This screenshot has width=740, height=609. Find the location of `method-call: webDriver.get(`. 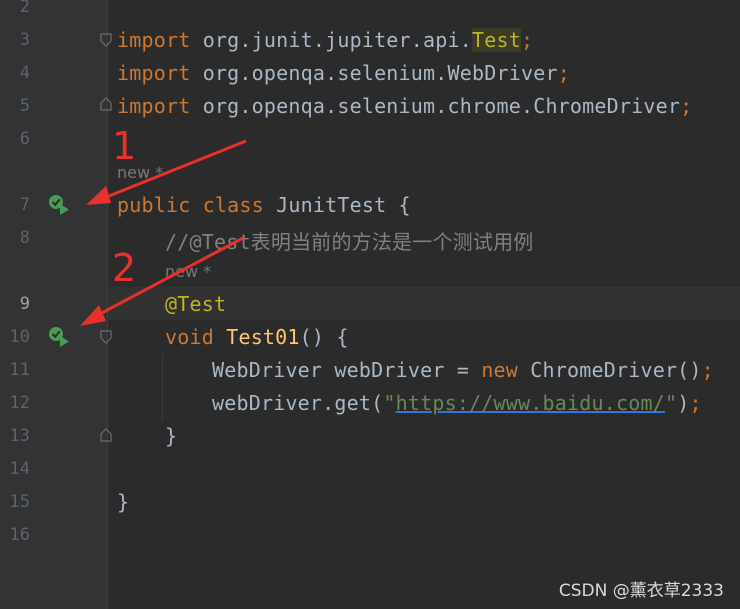

method-call: webDriver.get( is located at coordinates (298, 403).